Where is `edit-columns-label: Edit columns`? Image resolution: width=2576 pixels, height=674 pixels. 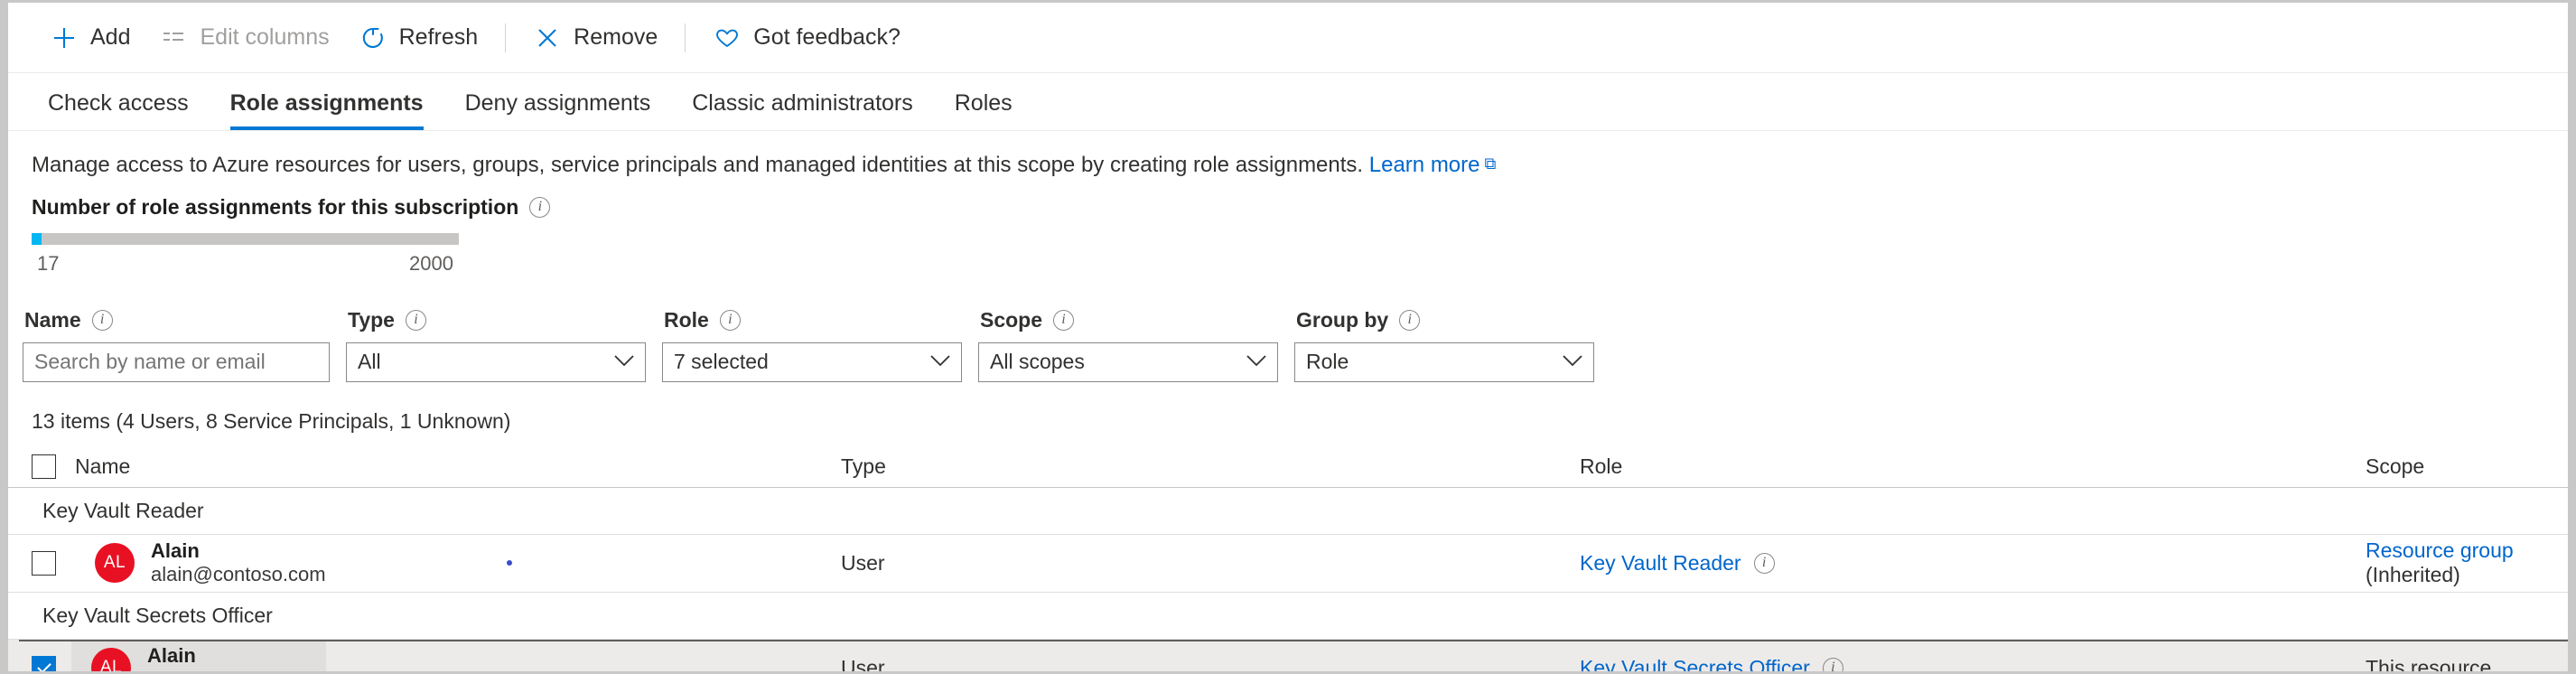
edit-columns-label: Edit columns is located at coordinates (265, 37).